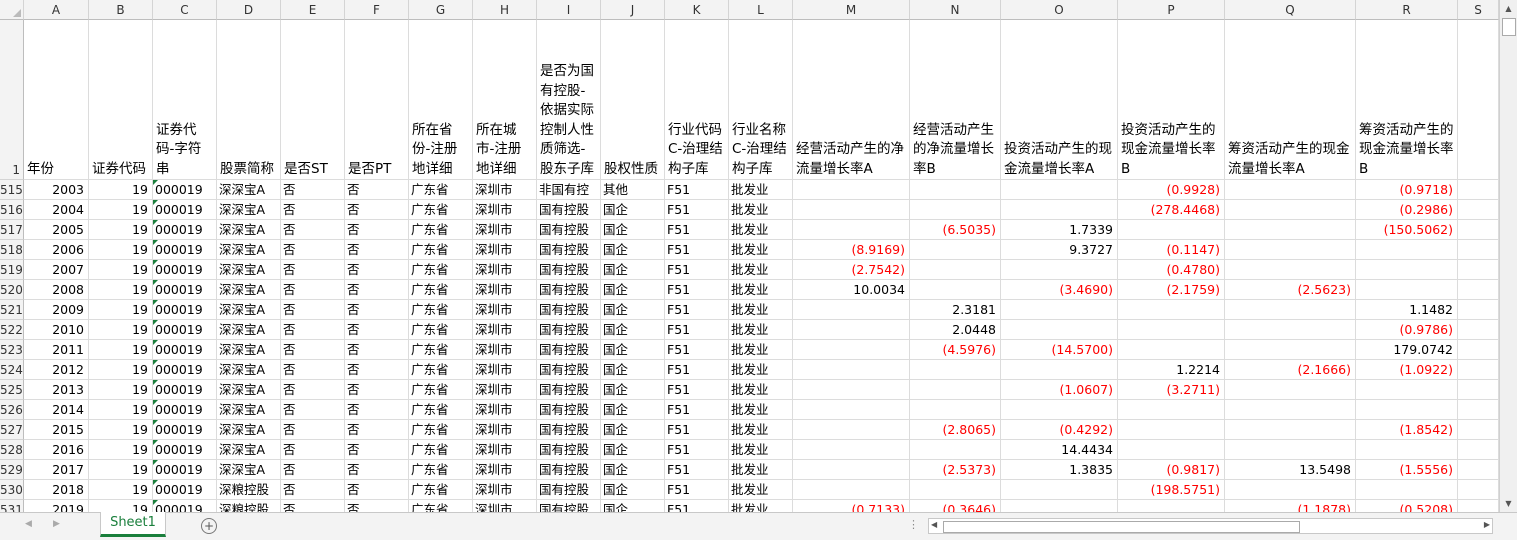 The height and width of the screenshot is (540, 1517). What do you see at coordinates (505, 100) in the screenshot?
I see `header-cell: 所在城市-注册地详细` at bounding box center [505, 100].